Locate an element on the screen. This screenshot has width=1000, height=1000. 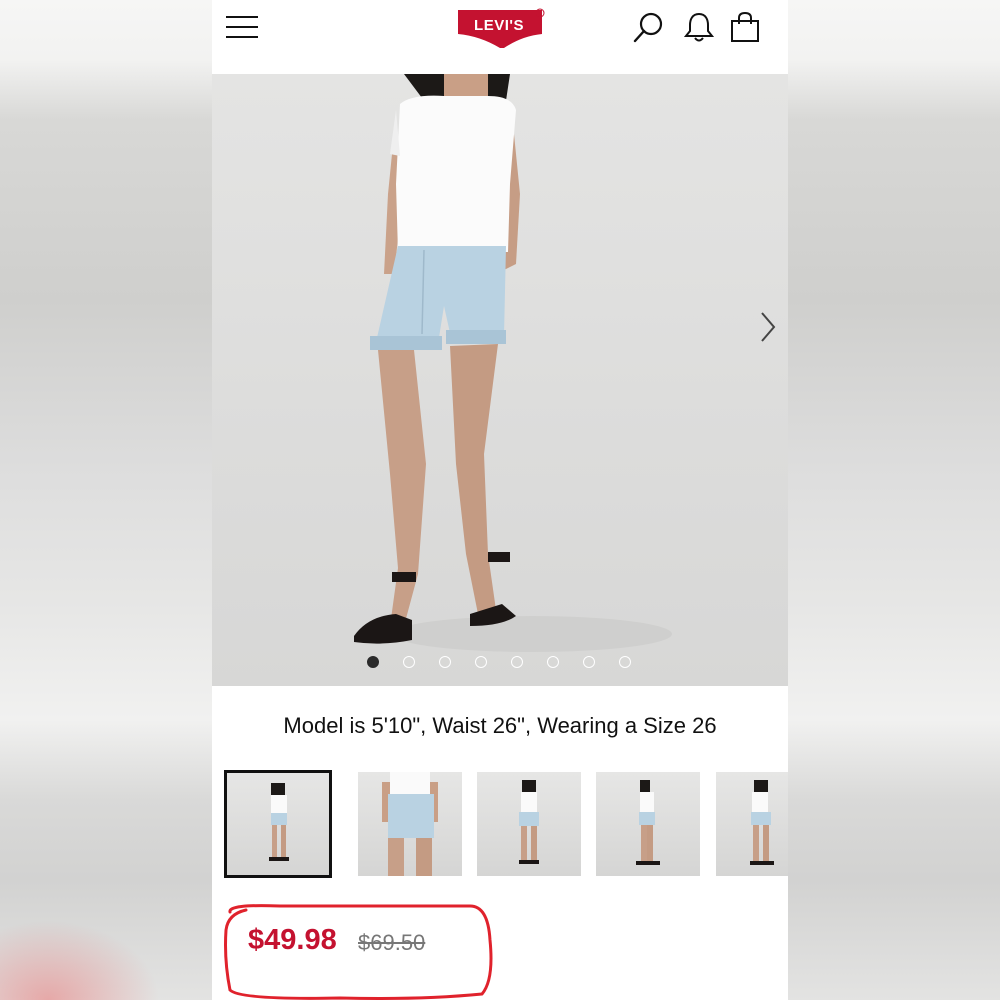
brand-logo-text: LEVI'S is located at coordinates (499, 25).